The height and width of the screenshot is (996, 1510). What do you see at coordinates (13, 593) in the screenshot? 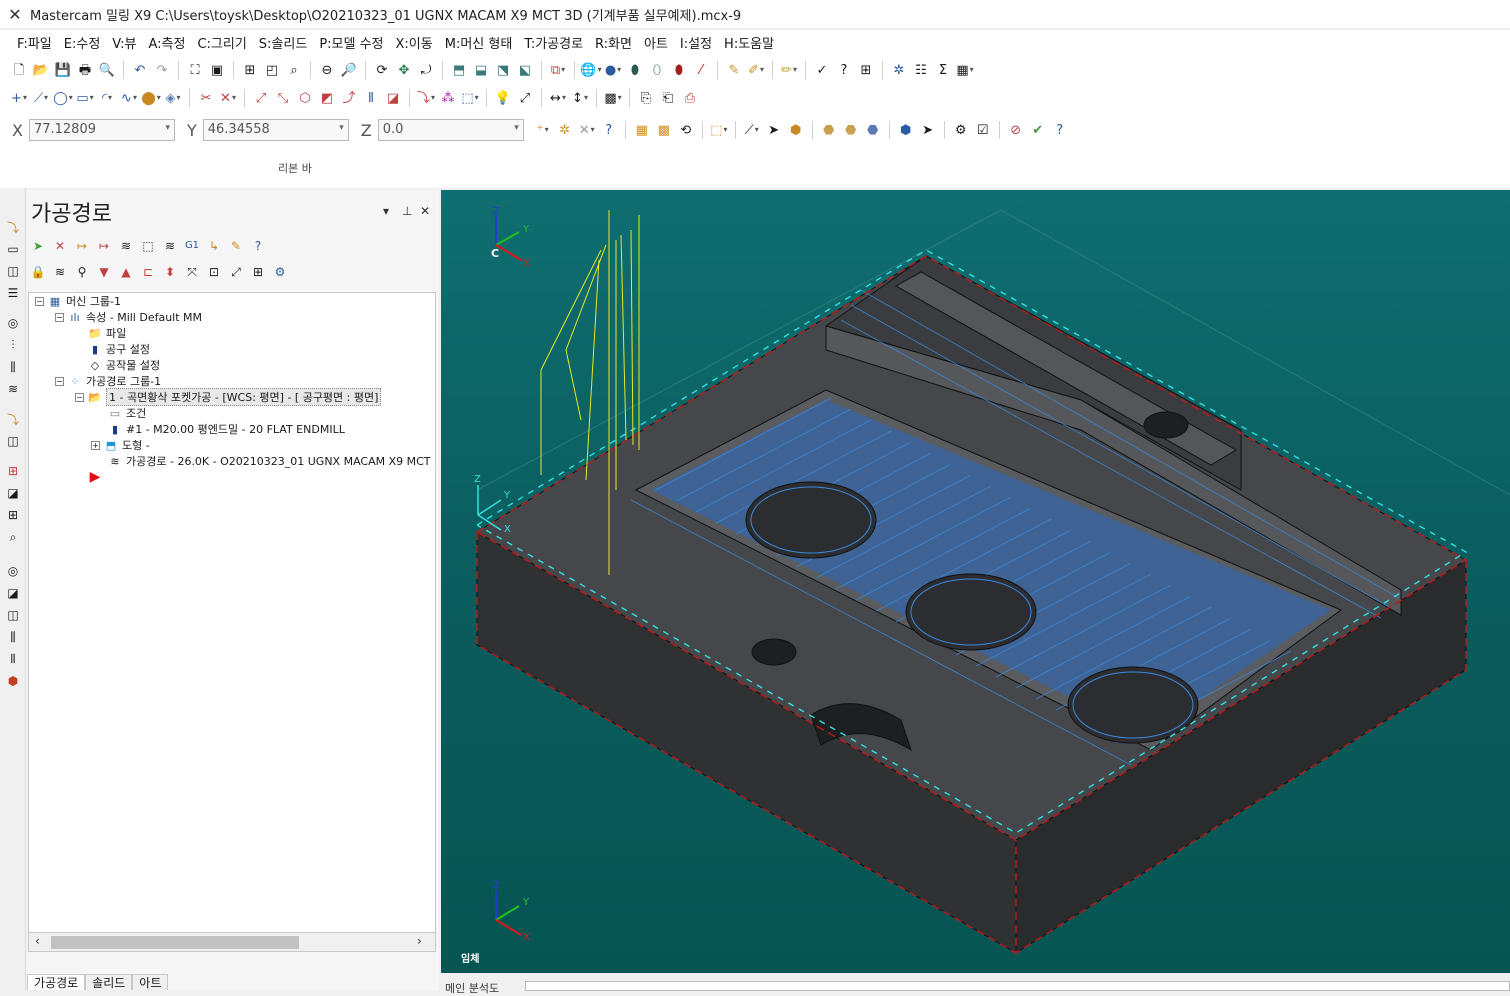
I see `strip-tool-icon-16: ◪` at bounding box center [13, 593].